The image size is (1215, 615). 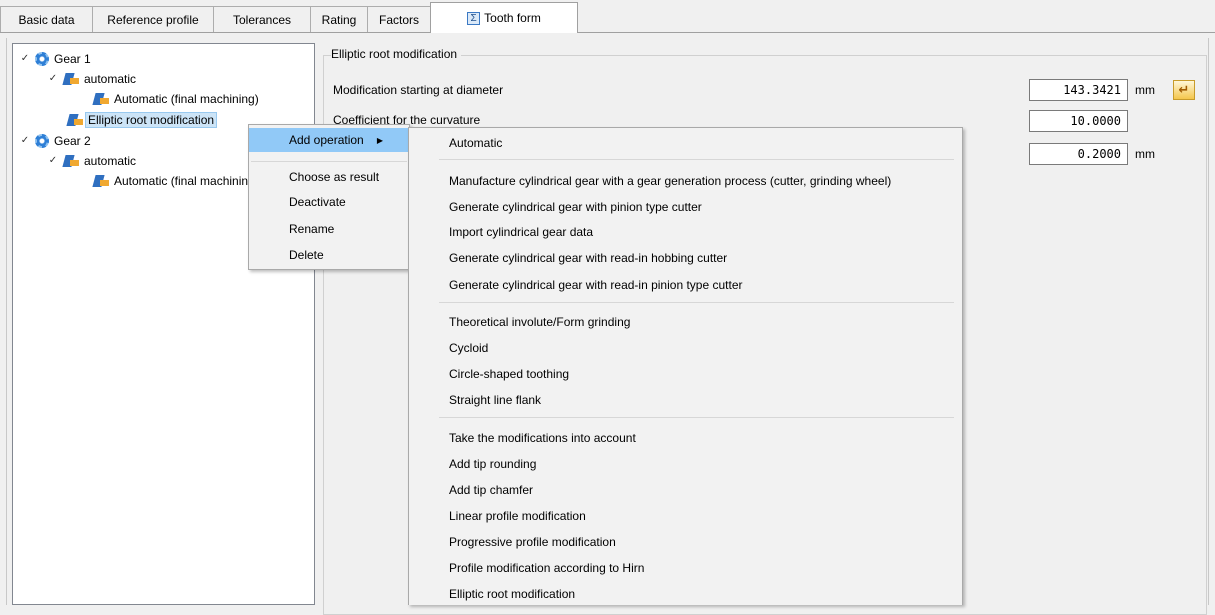 I want to click on menu-item-label: Straight line flank, so click(x=495, y=400).